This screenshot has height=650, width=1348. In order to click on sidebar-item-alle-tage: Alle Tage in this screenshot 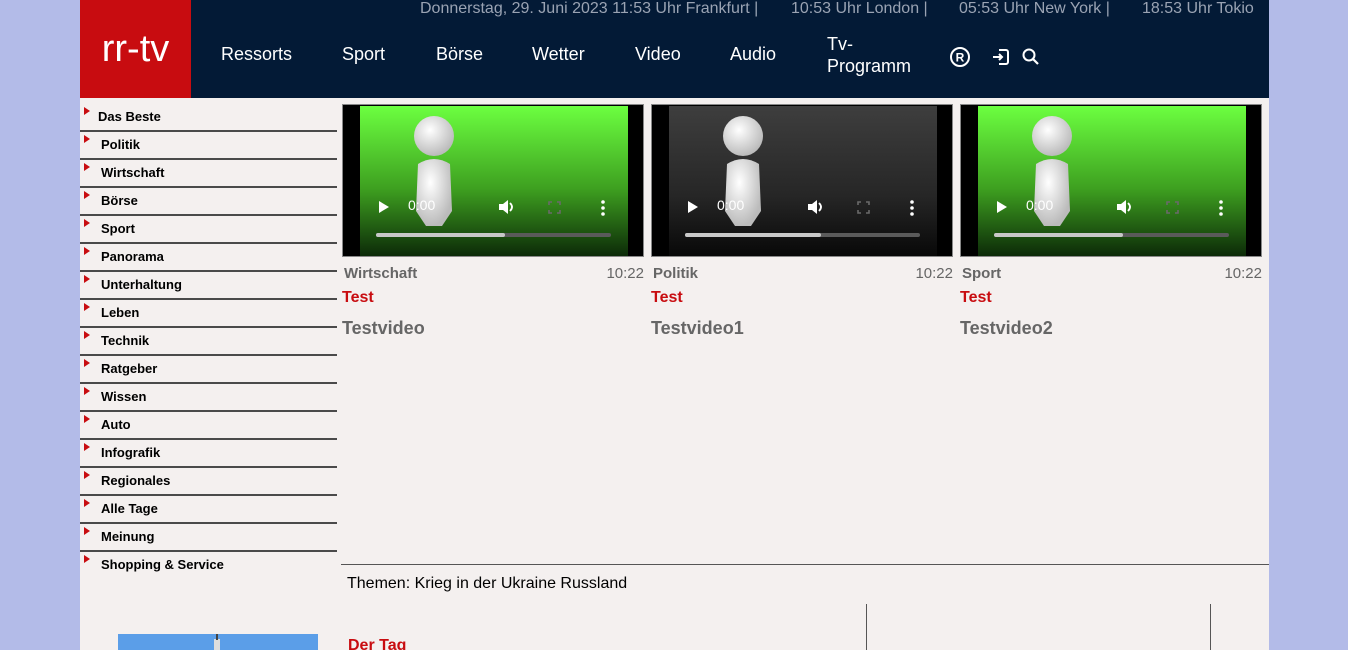, I will do `click(208, 510)`.